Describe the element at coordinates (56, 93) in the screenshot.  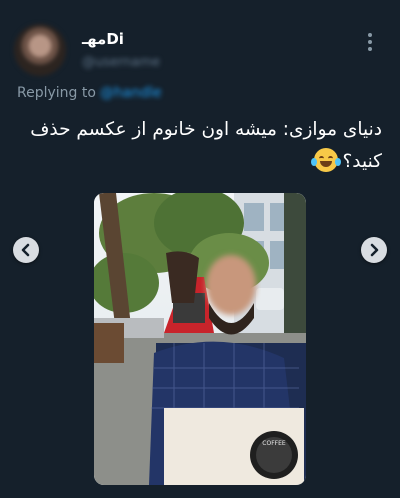
I see `replying-label: Replying to` at that location.